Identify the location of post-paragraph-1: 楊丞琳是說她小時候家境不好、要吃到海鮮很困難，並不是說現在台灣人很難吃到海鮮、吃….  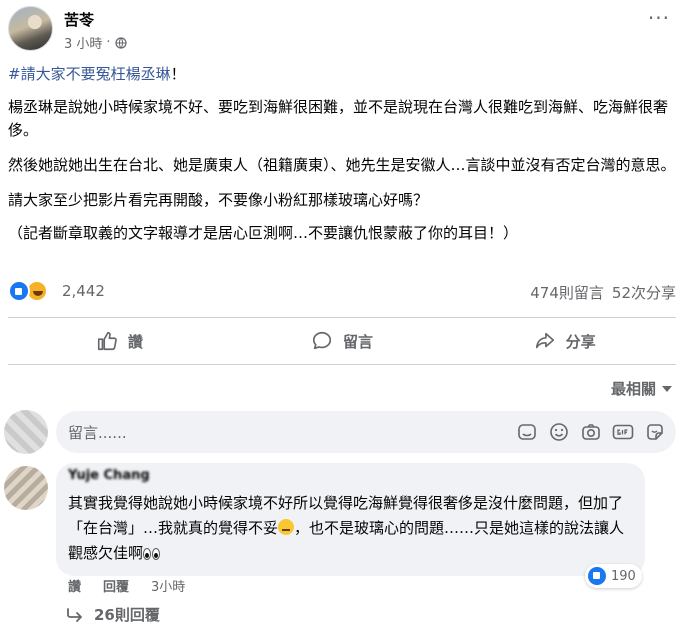
(338, 118).